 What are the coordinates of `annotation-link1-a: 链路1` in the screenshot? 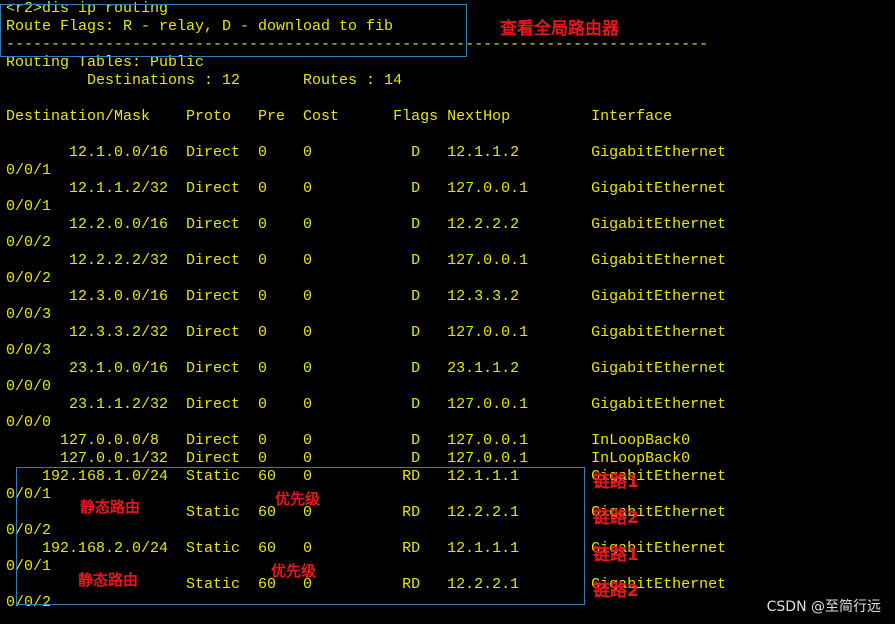 It's located at (616, 482).